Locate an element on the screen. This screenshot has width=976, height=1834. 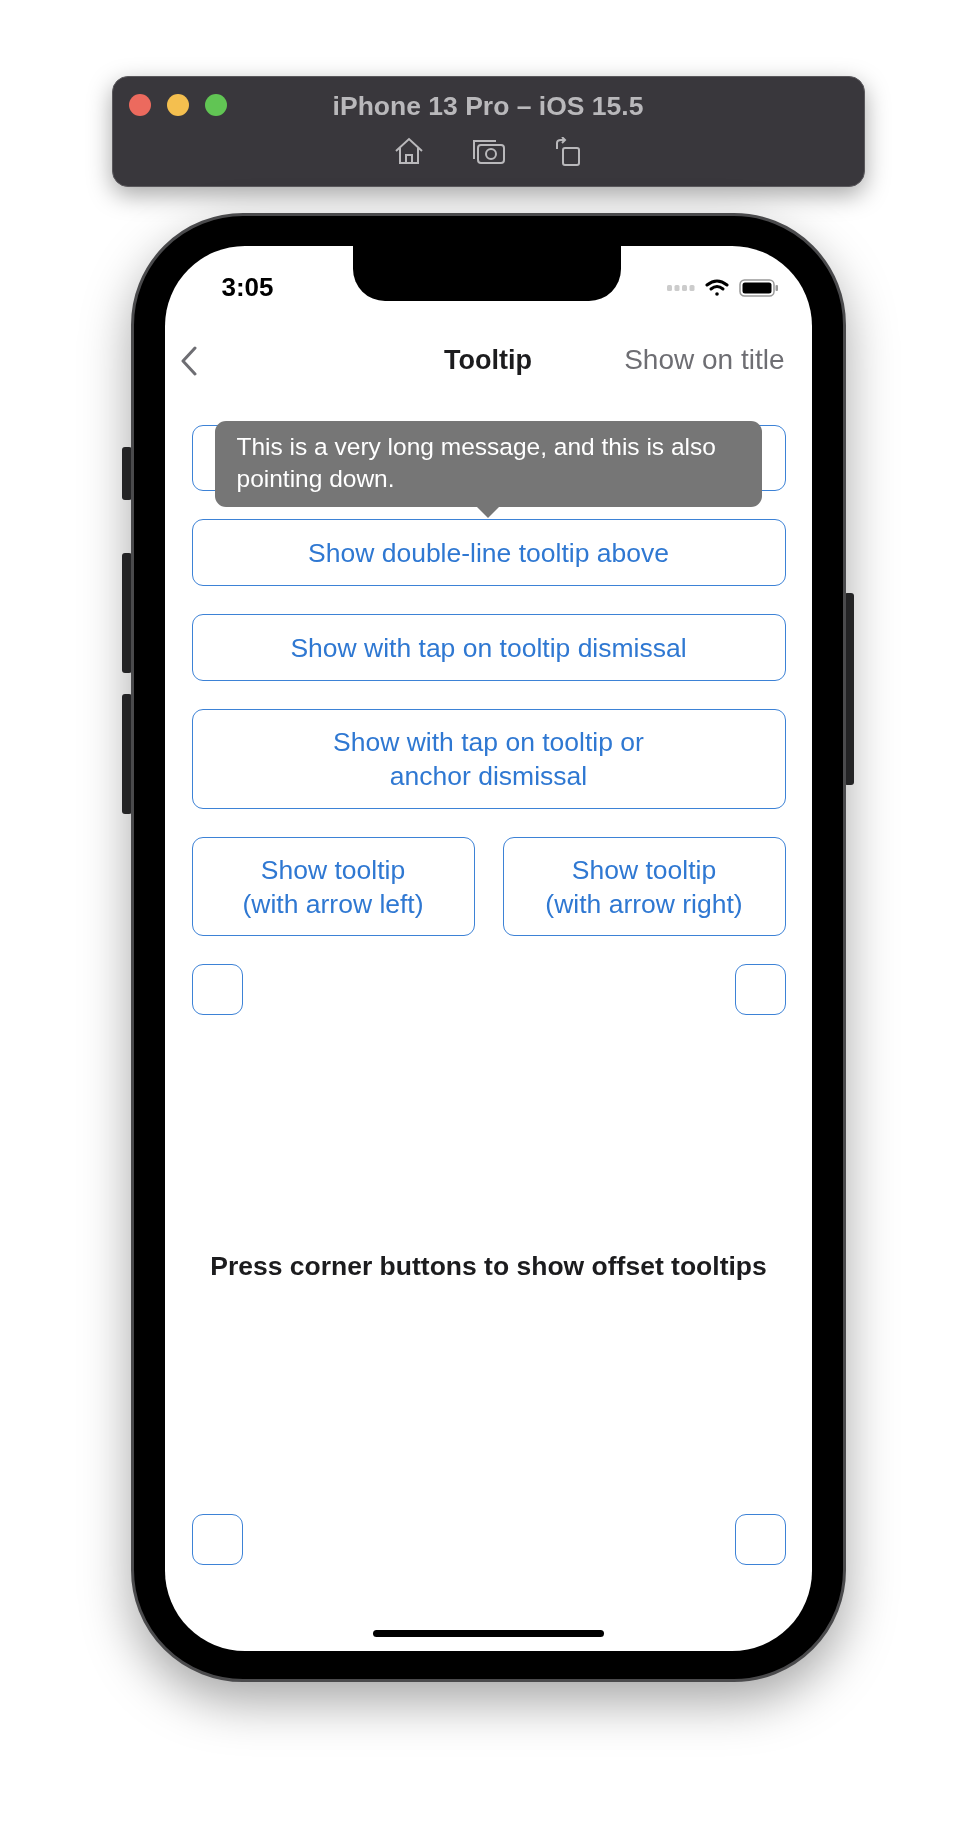
show-on-title-button: Show on title is located at coordinates (704, 360).